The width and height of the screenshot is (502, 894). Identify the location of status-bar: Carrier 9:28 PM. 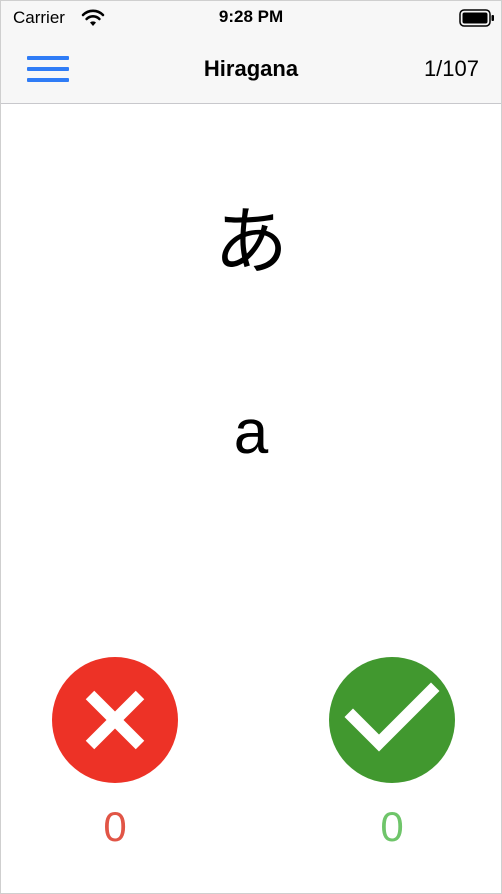
(251, 19).